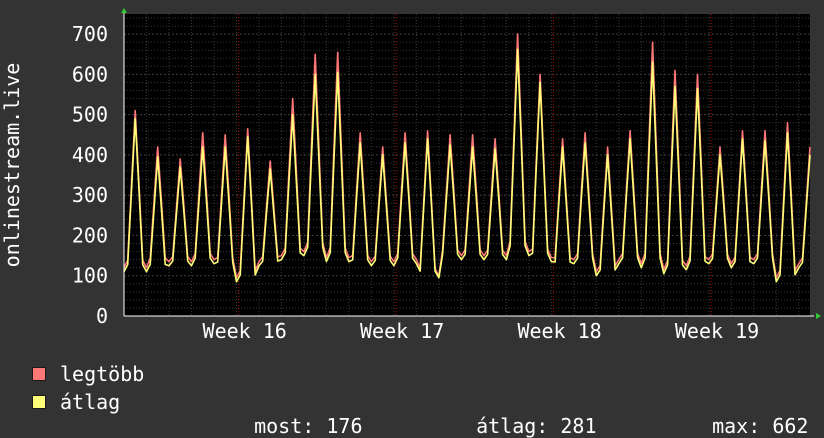 This screenshot has height=438, width=824. I want to click on stat-avg: átlag: 281, so click(524, 414).